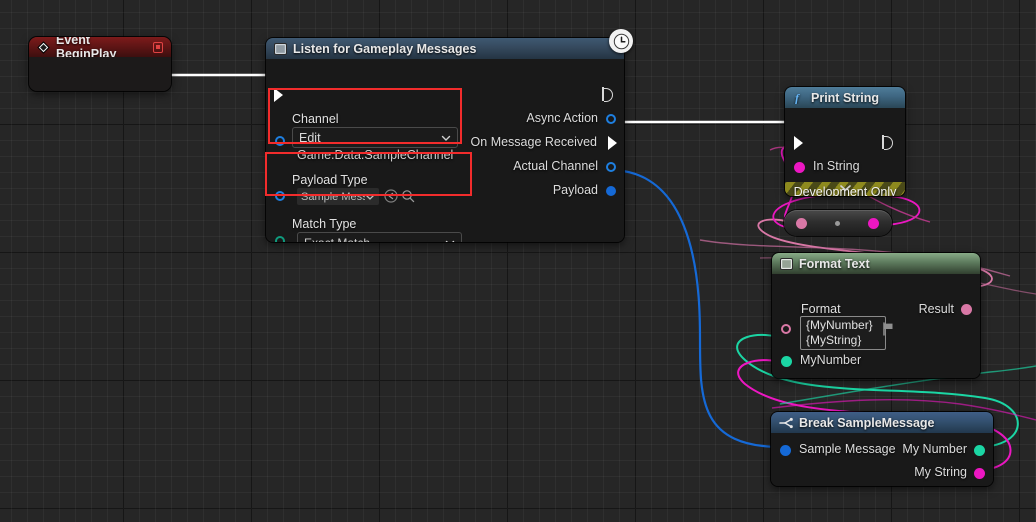 The width and height of the screenshot is (1036, 522). I want to click on label-format: Format, so click(821, 309).